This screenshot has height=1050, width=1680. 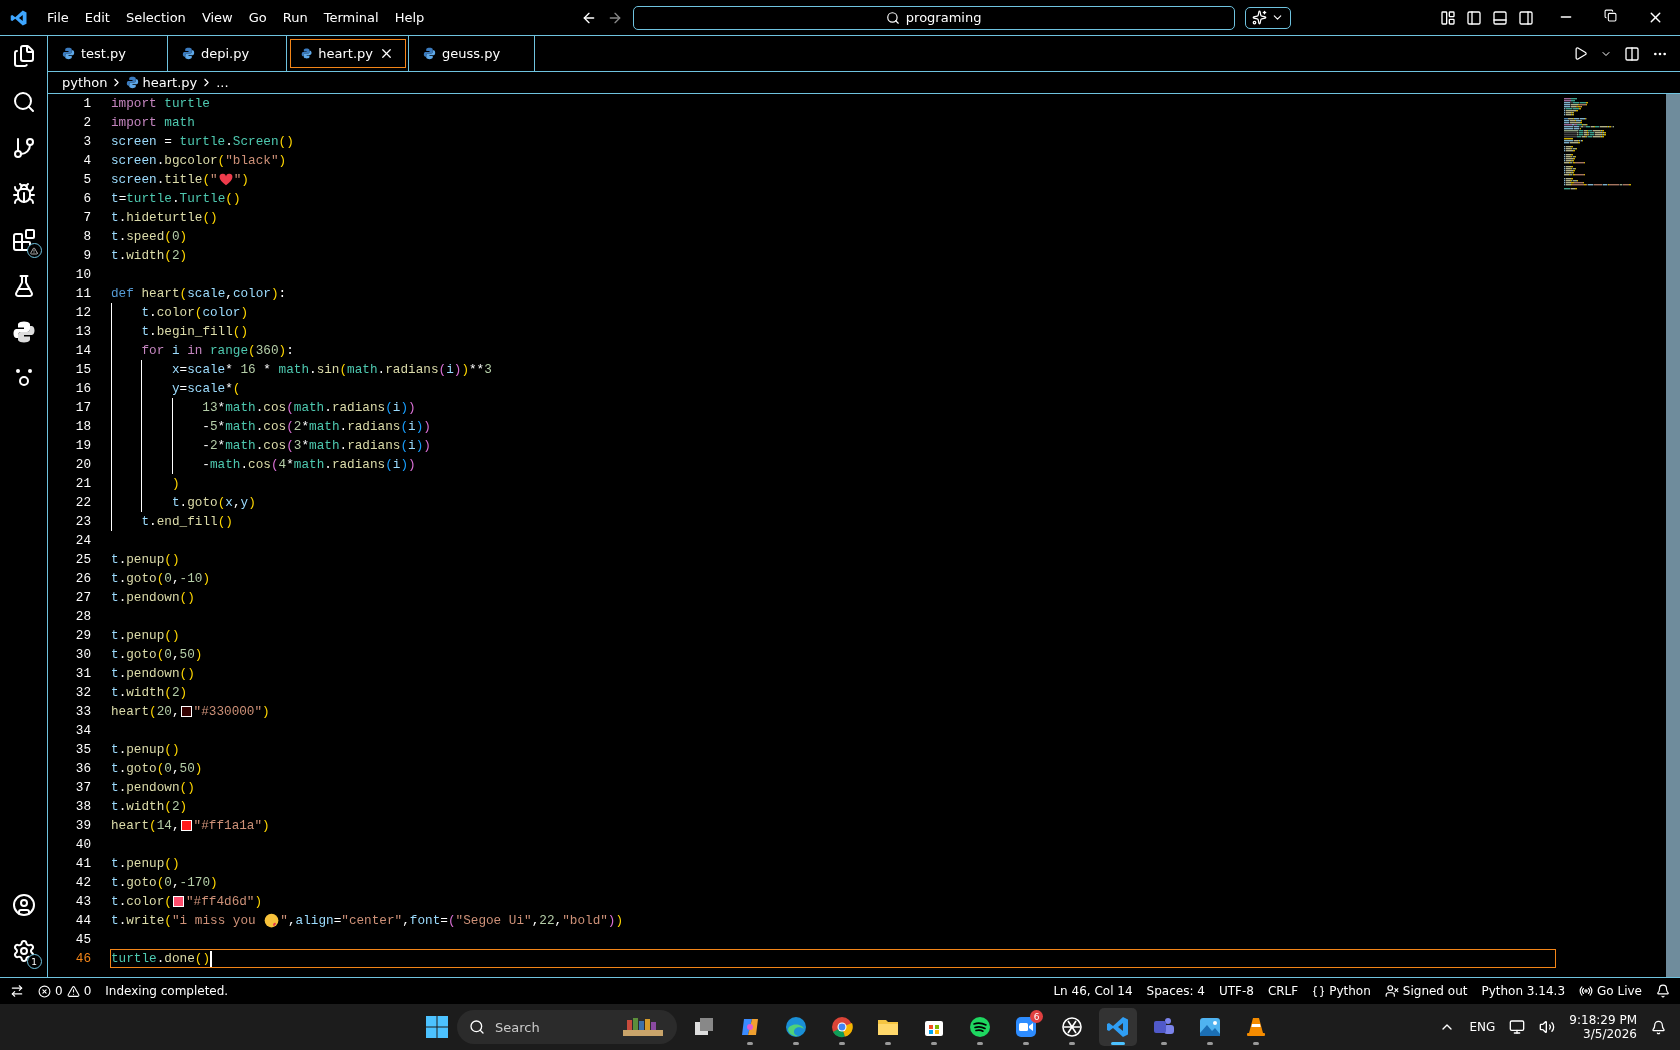 What do you see at coordinates (1580, 53) in the screenshot?
I see `run-icon` at bounding box center [1580, 53].